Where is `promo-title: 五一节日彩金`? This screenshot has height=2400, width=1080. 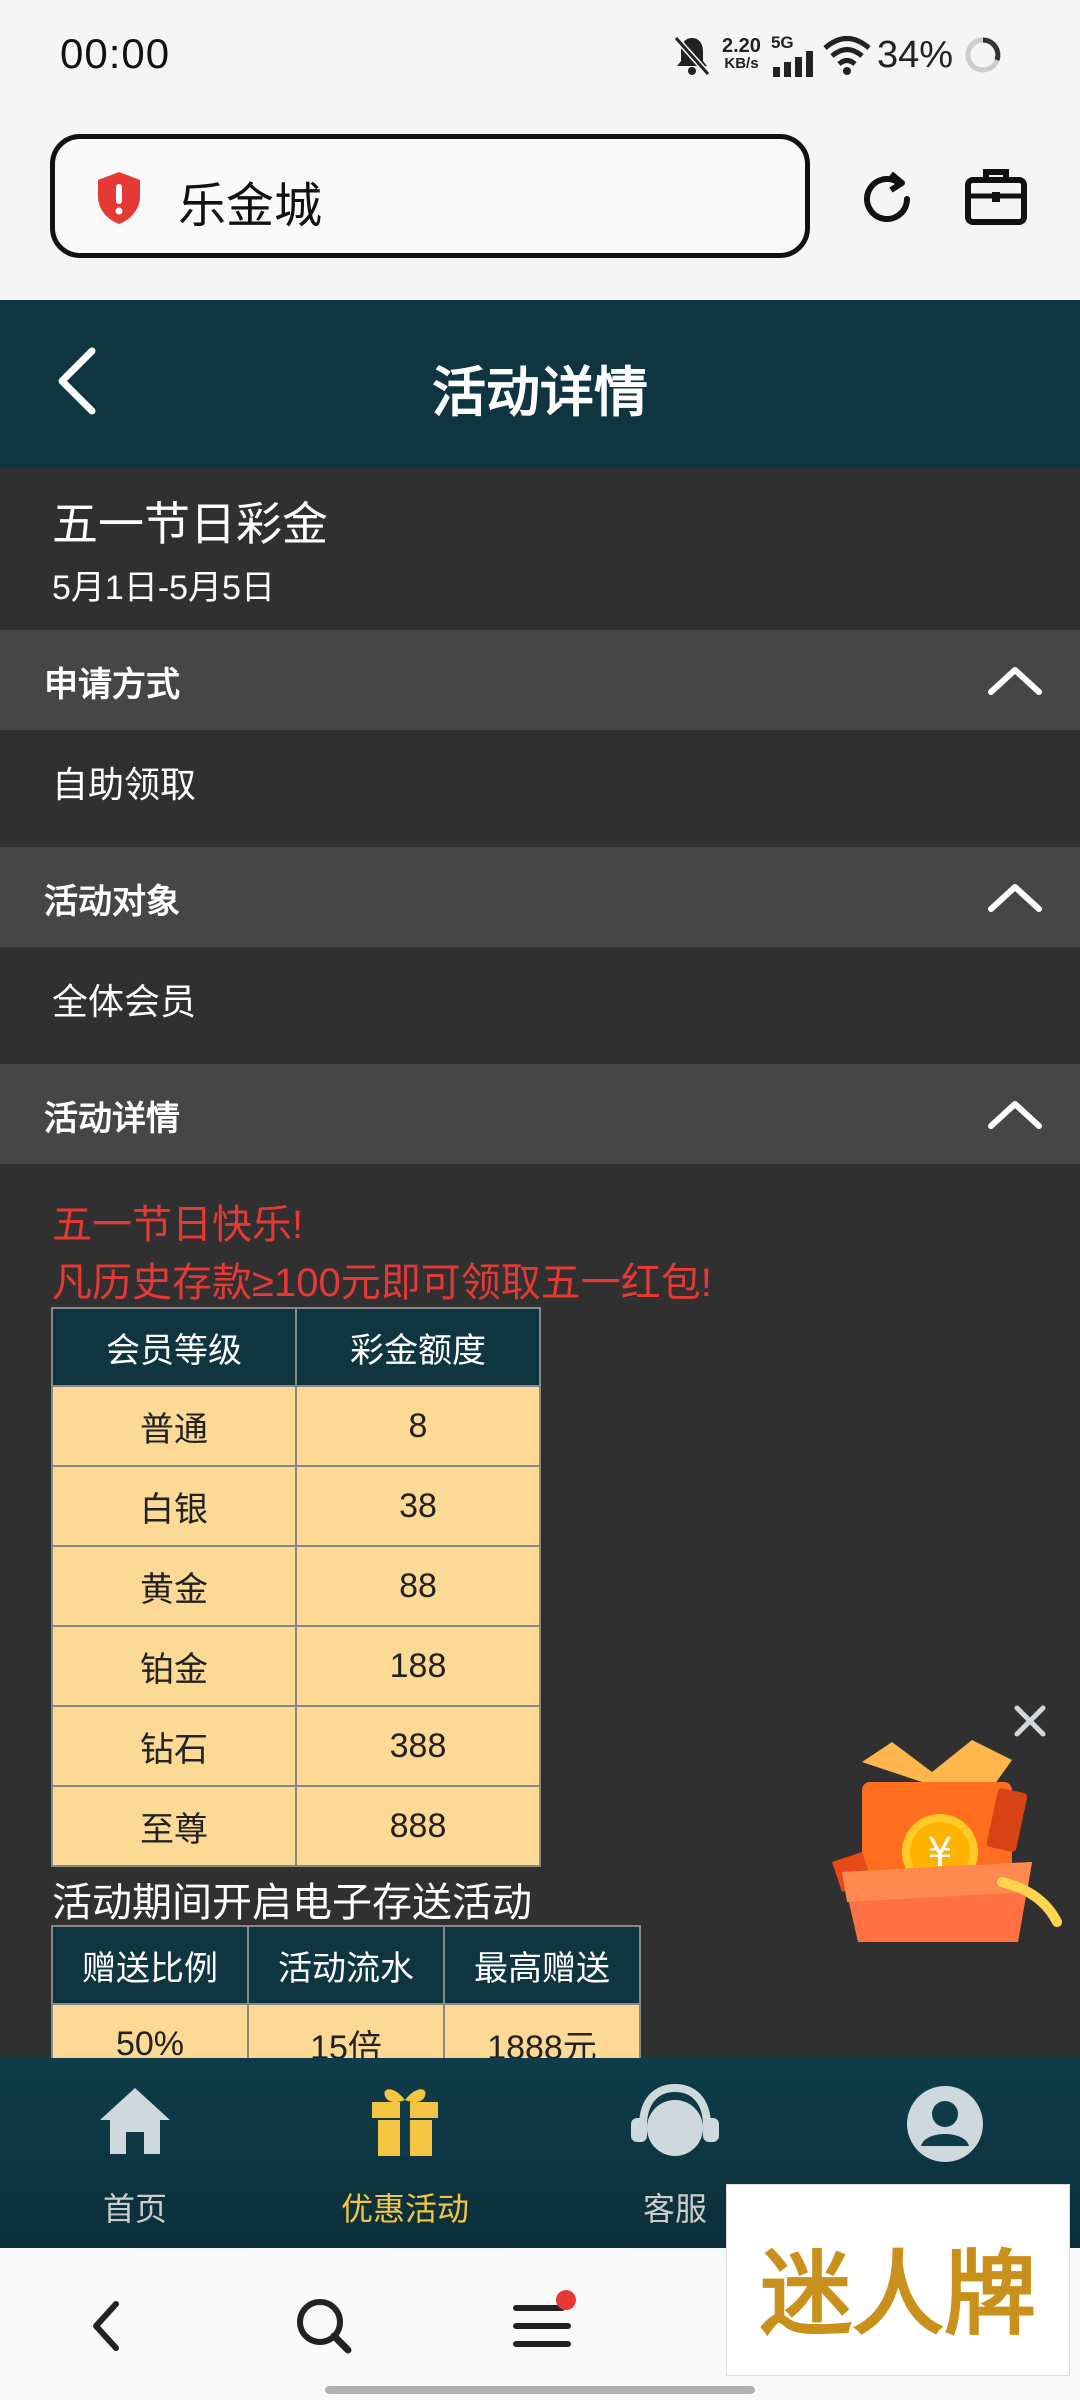
promo-title: 五一节日彩金 is located at coordinates (190, 524).